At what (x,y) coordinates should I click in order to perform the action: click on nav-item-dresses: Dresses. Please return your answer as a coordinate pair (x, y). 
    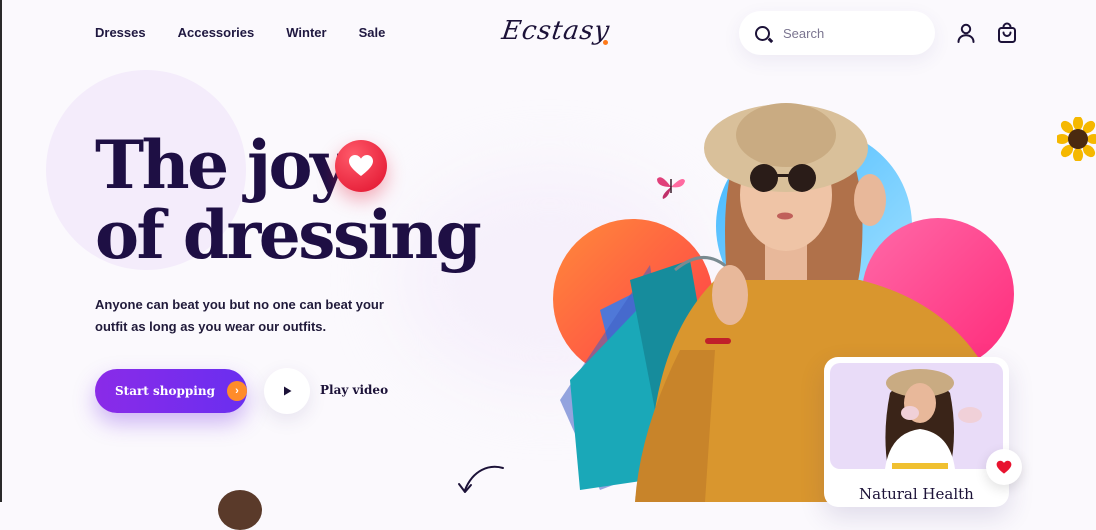
    Looking at the image, I should click on (120, 32).